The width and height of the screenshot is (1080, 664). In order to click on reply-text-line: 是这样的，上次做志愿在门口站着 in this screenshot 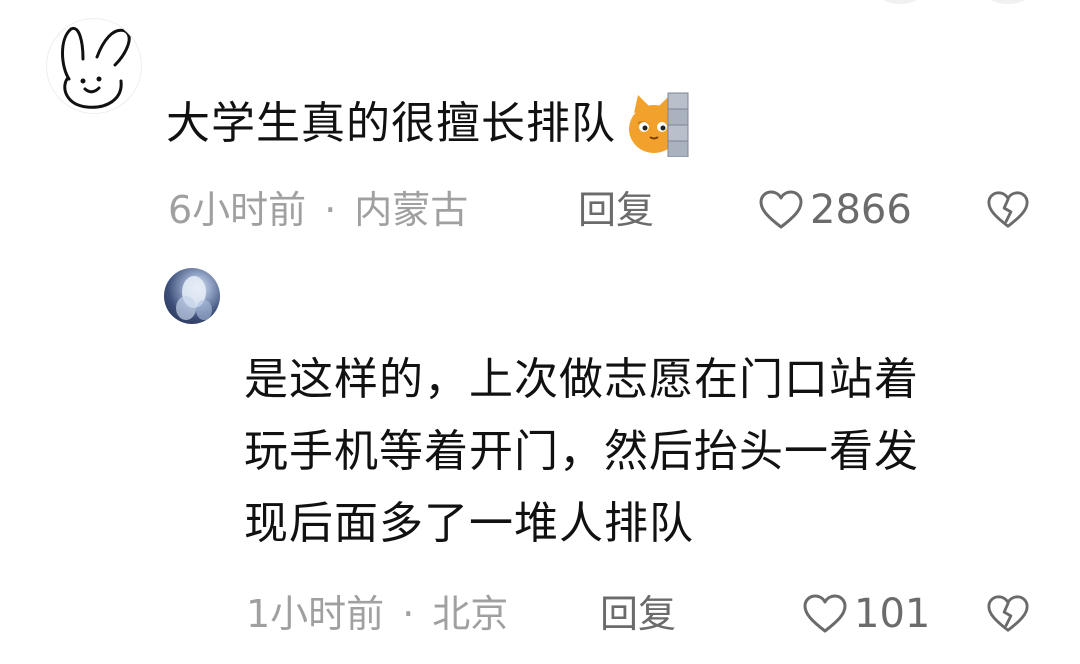, I will do `click(581, 379)`.